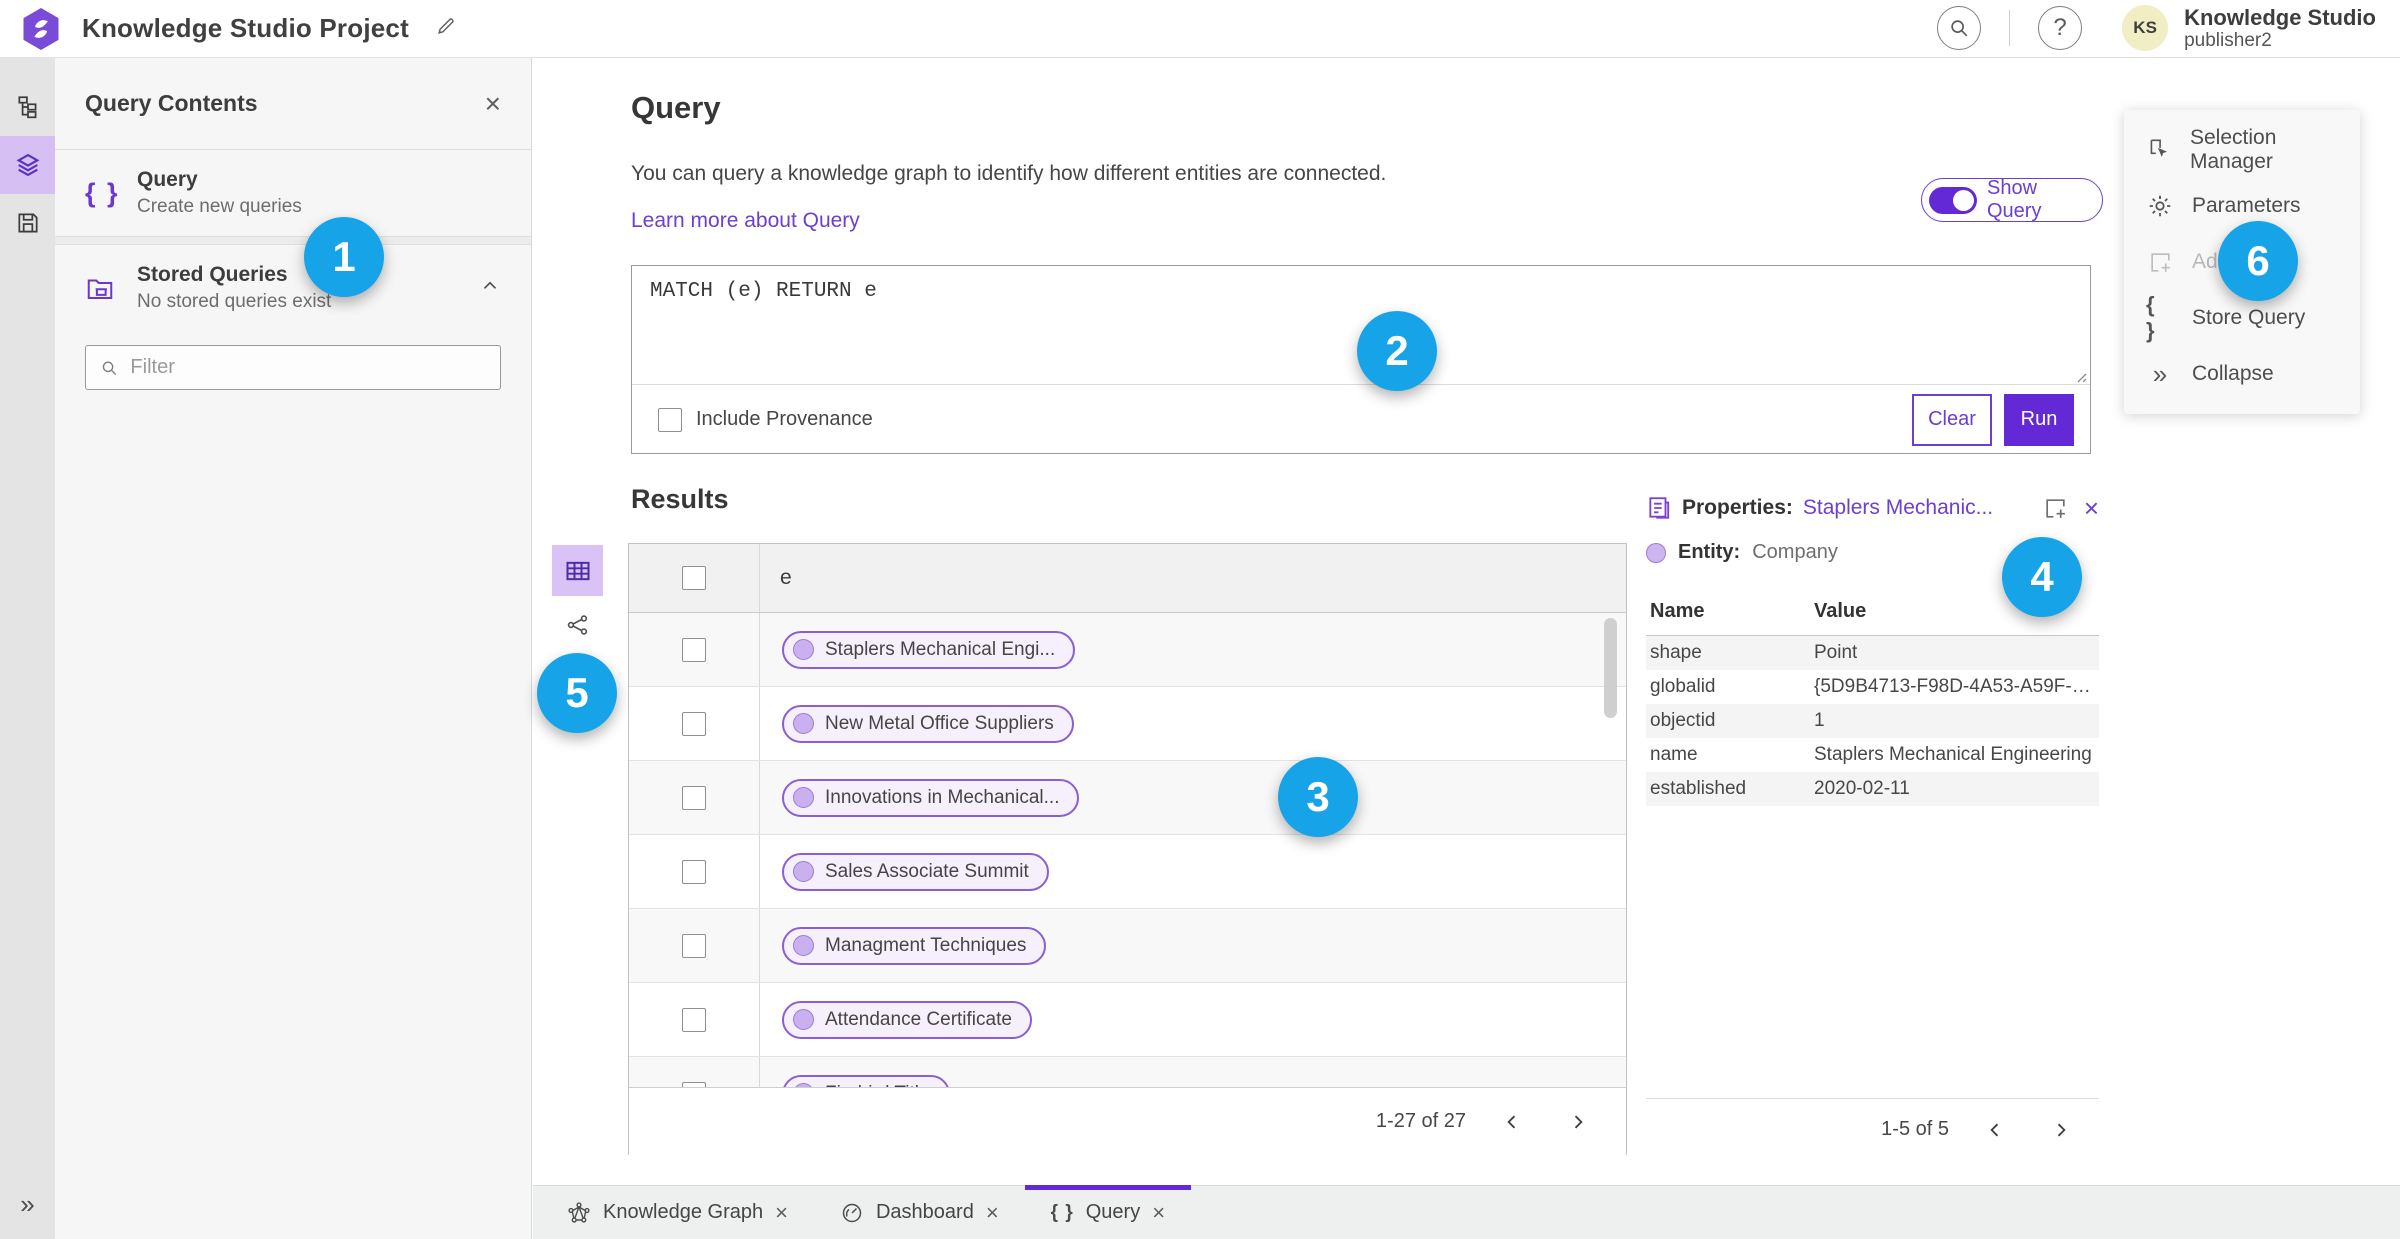 The image size is (2400, 1239). What do you see at coordinates (680, 499) in the screenshot?
I see `results-title: Results` at bounding box center [680, 499].